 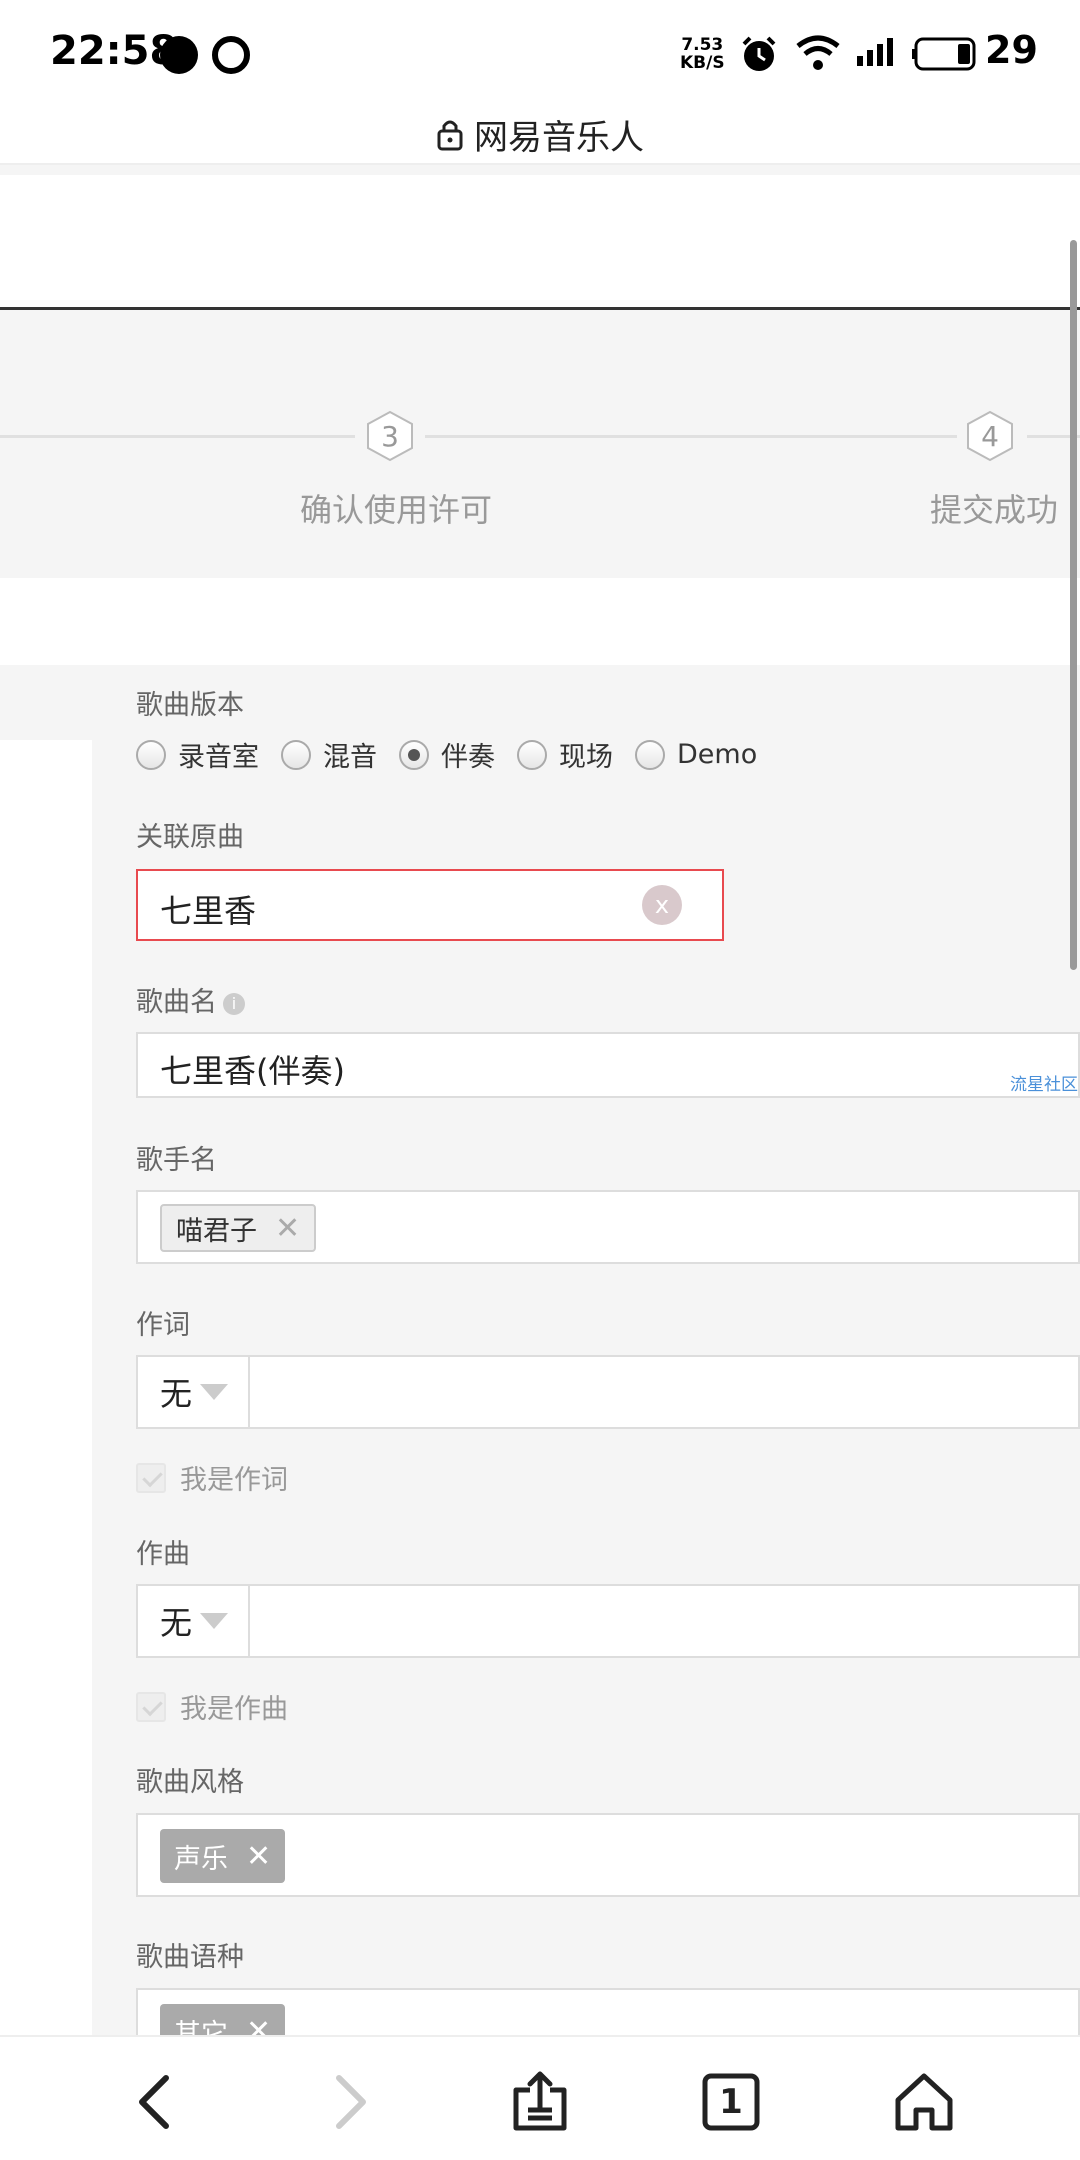 What do you see at coordinates (696, 754) in the screenshot?
I see `radio-demo: Demo` at bounding box center [696, 754].